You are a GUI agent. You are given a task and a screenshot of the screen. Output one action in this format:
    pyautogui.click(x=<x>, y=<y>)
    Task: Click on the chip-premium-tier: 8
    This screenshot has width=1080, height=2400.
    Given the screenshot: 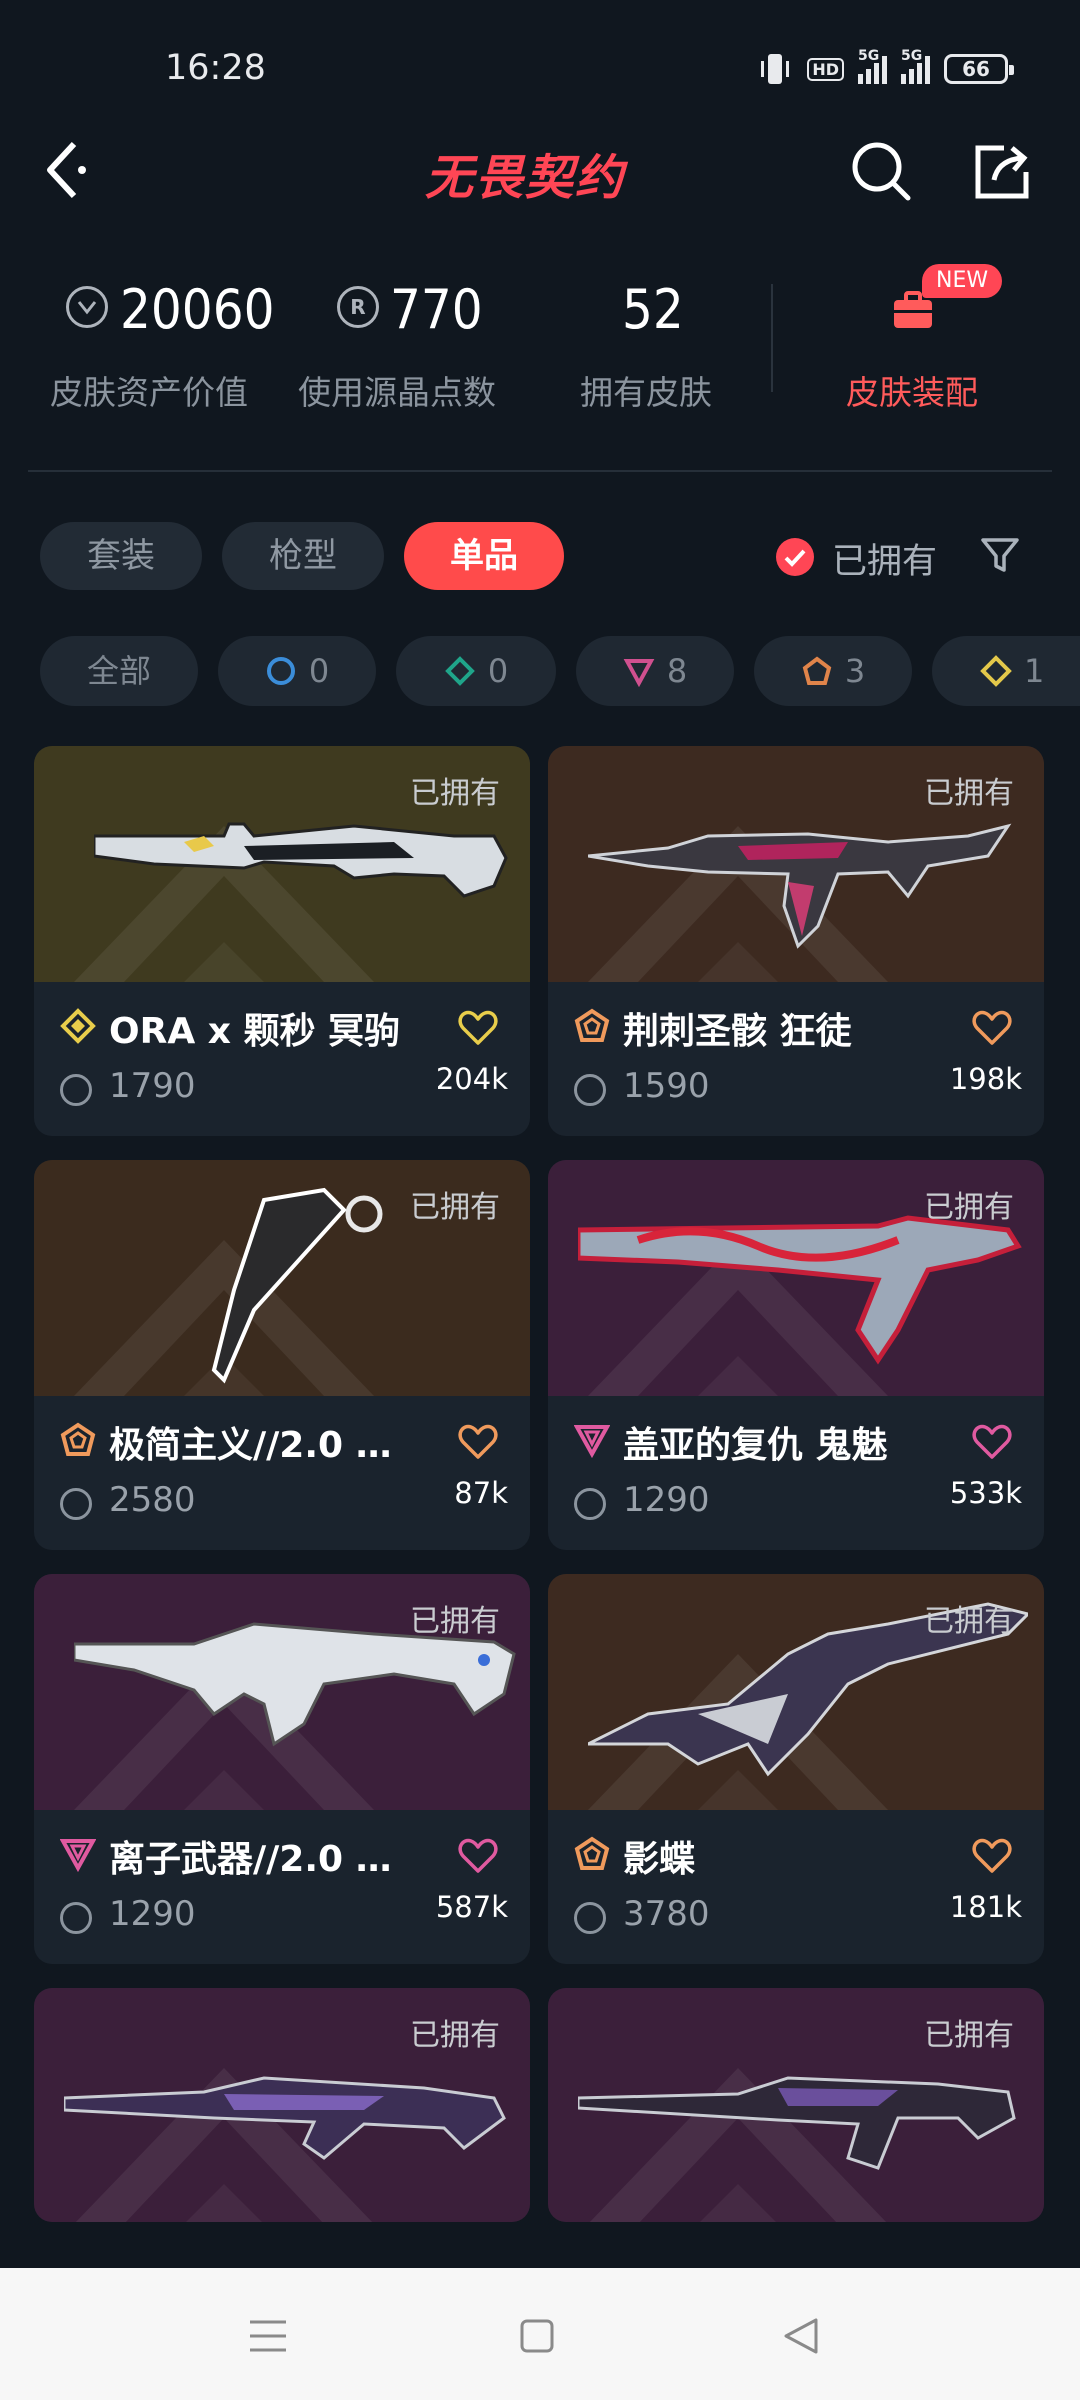 What is the action you would take?
    pyautogui.click(x=655, y=671)
    